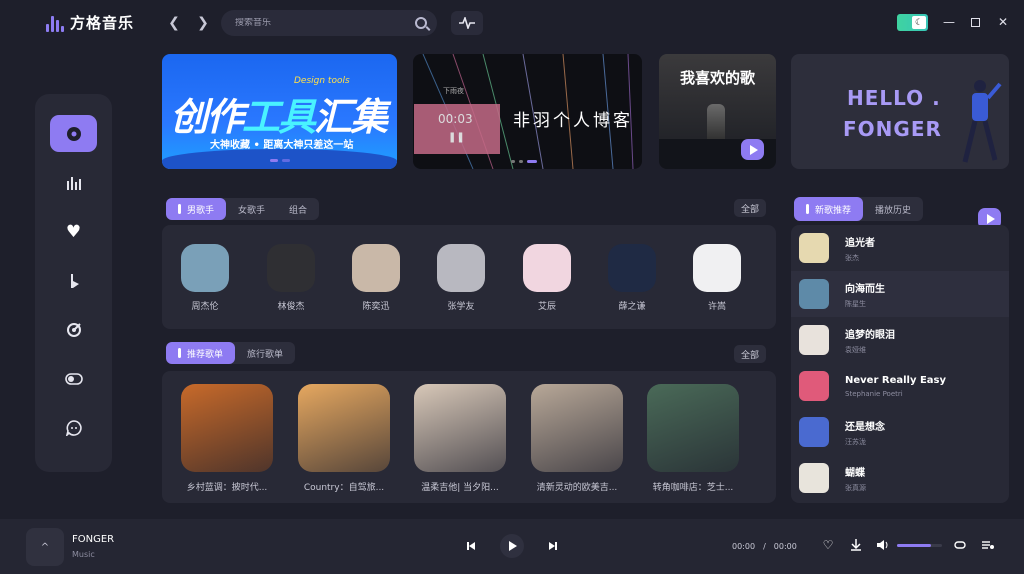 This screenshot has width=1024, height=574. Describe the element at coordinates (896, 380) in the screenshot. I see `song-title: Never Really Easy` at that location.